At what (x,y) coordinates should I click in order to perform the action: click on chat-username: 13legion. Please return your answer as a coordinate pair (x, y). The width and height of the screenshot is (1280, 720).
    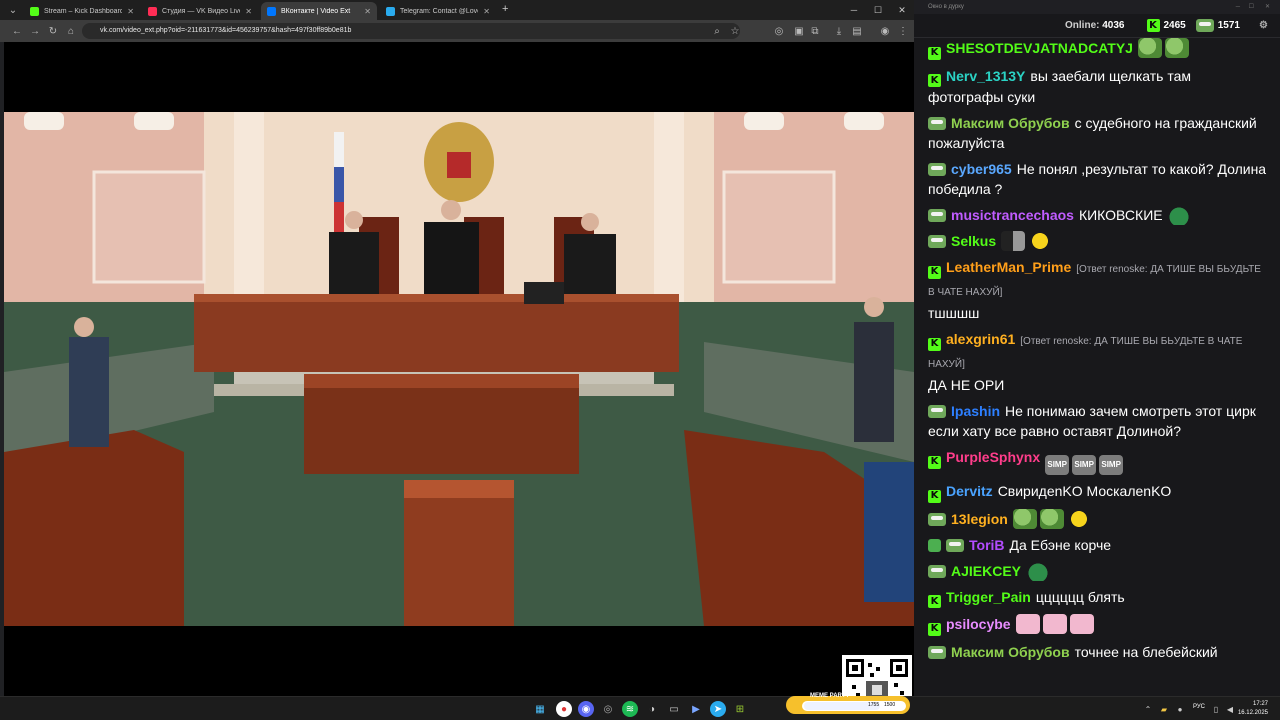
    Looking at the image, I should click on (979, 519).